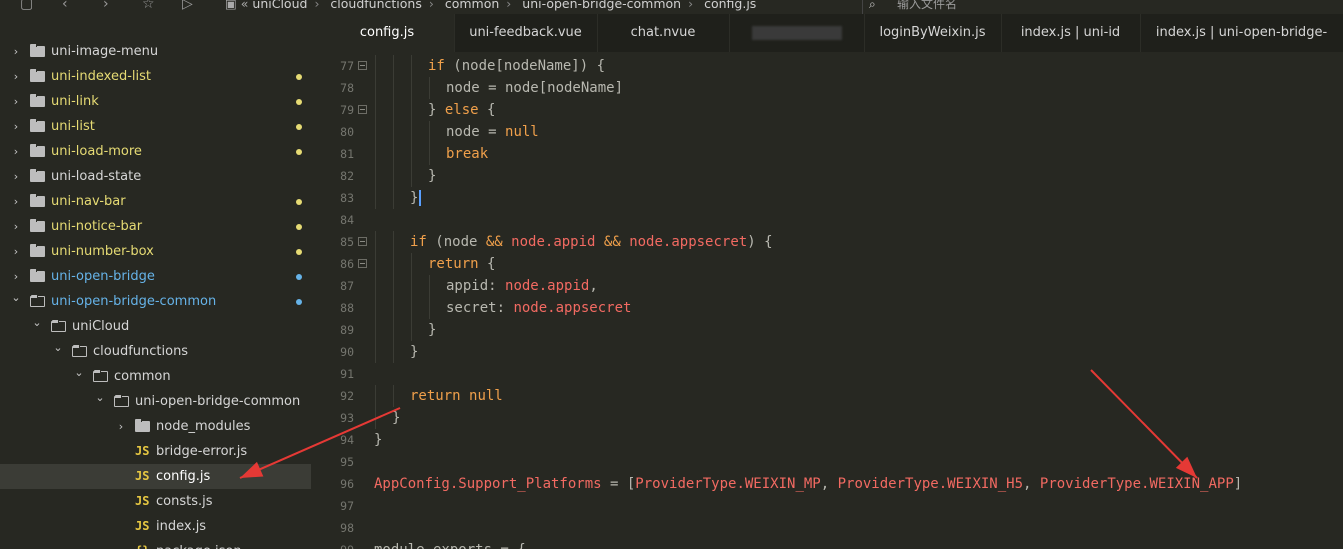 This screenshot has width=1343, height=549. What do you see at coordinates (155, 276) in the screenshot?
I see `tree-folder: › uni-open-bridge` at bounding box center [155, 276].